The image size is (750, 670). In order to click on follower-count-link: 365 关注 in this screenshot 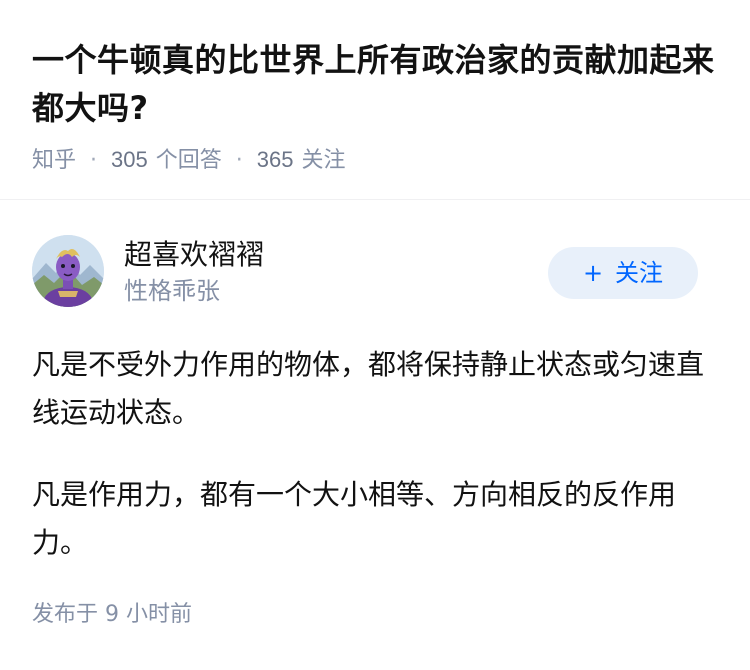, I will do `click(301, 160)`.